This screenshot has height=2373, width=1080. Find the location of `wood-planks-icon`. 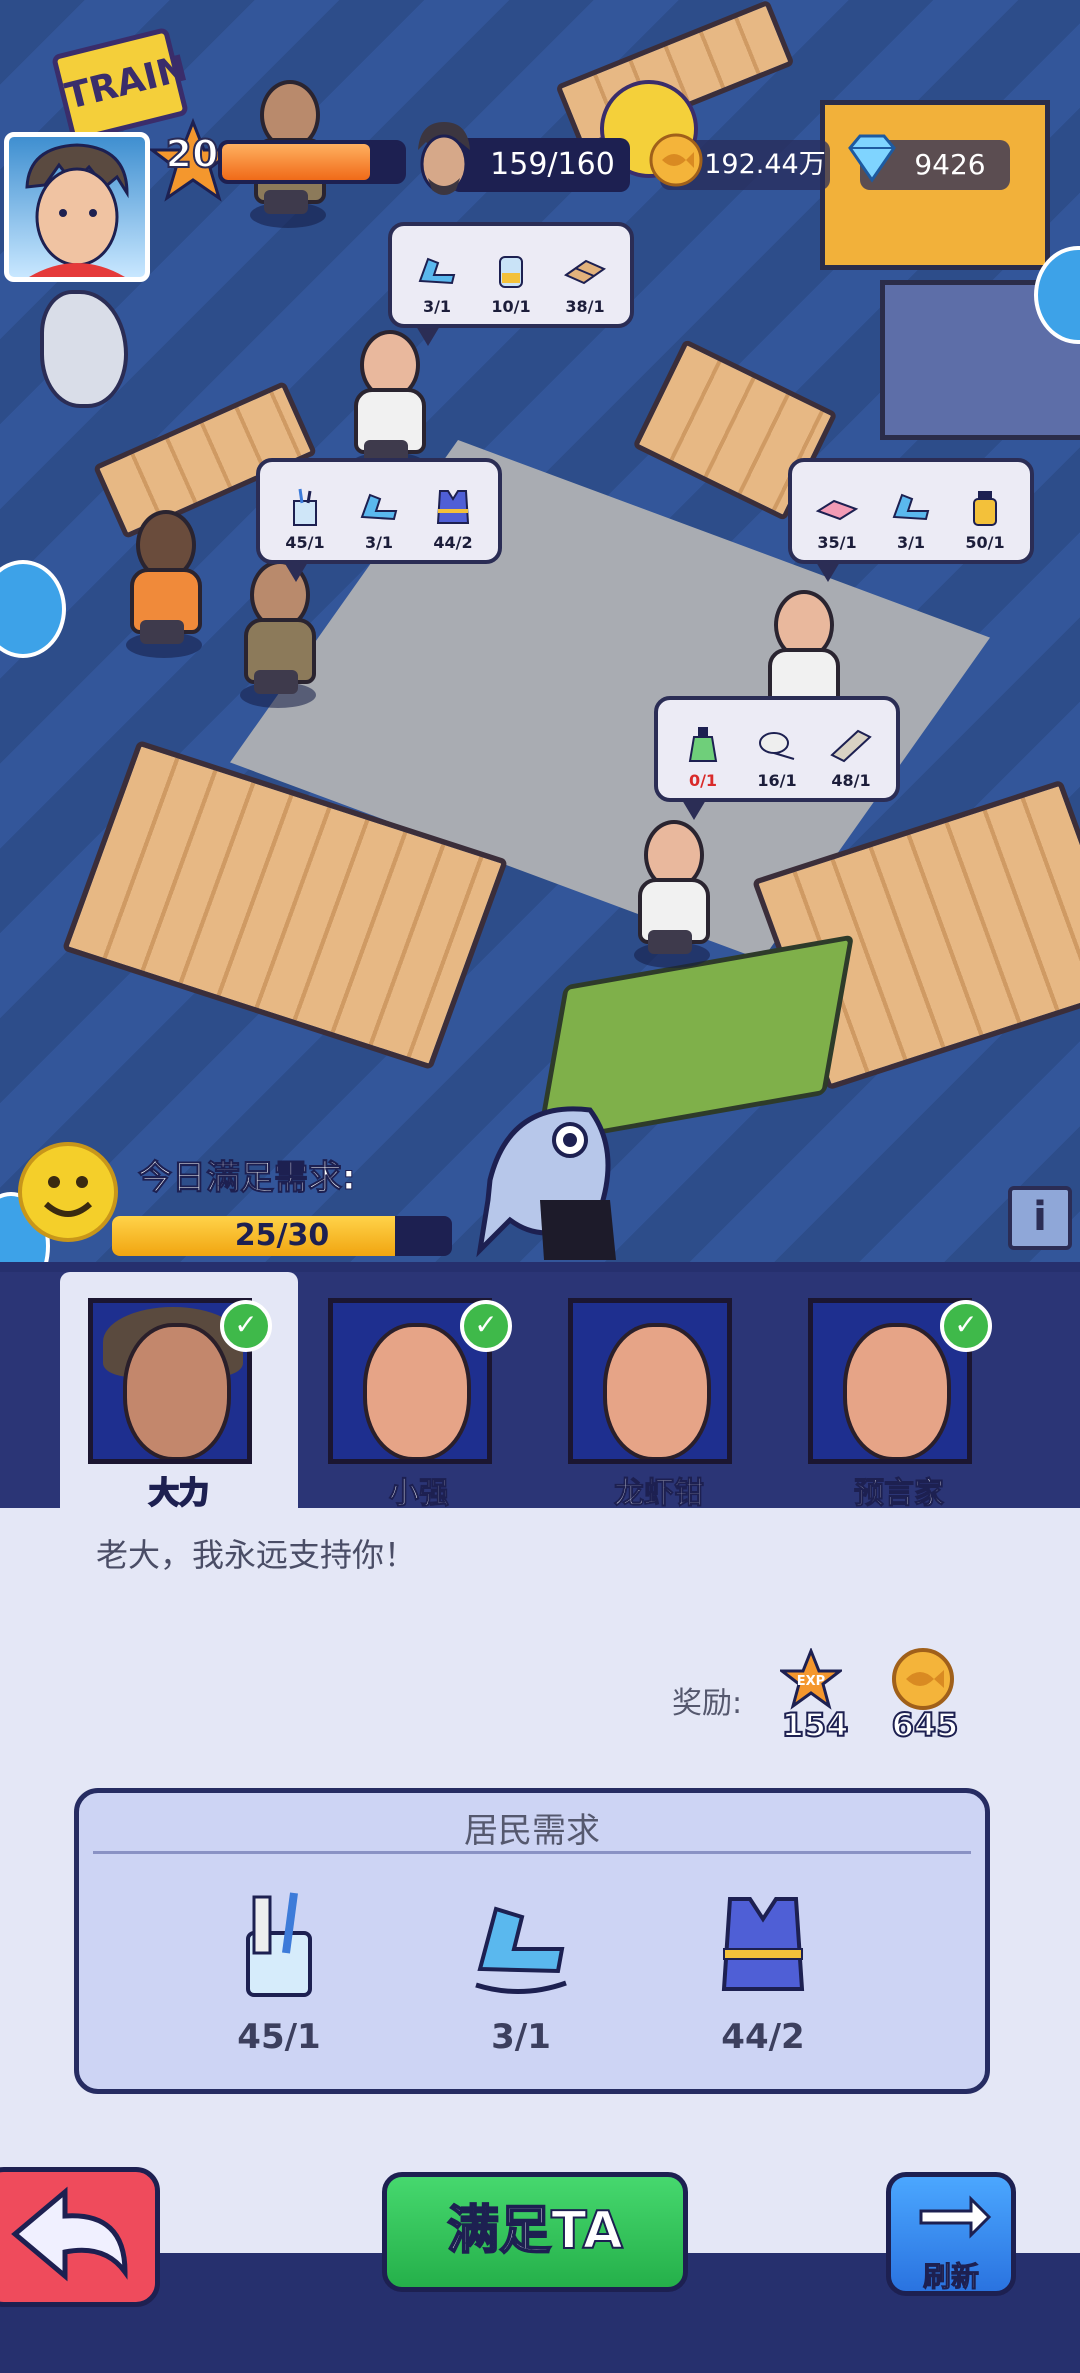

wood-planks-icon is located at coordinates (585, 272).